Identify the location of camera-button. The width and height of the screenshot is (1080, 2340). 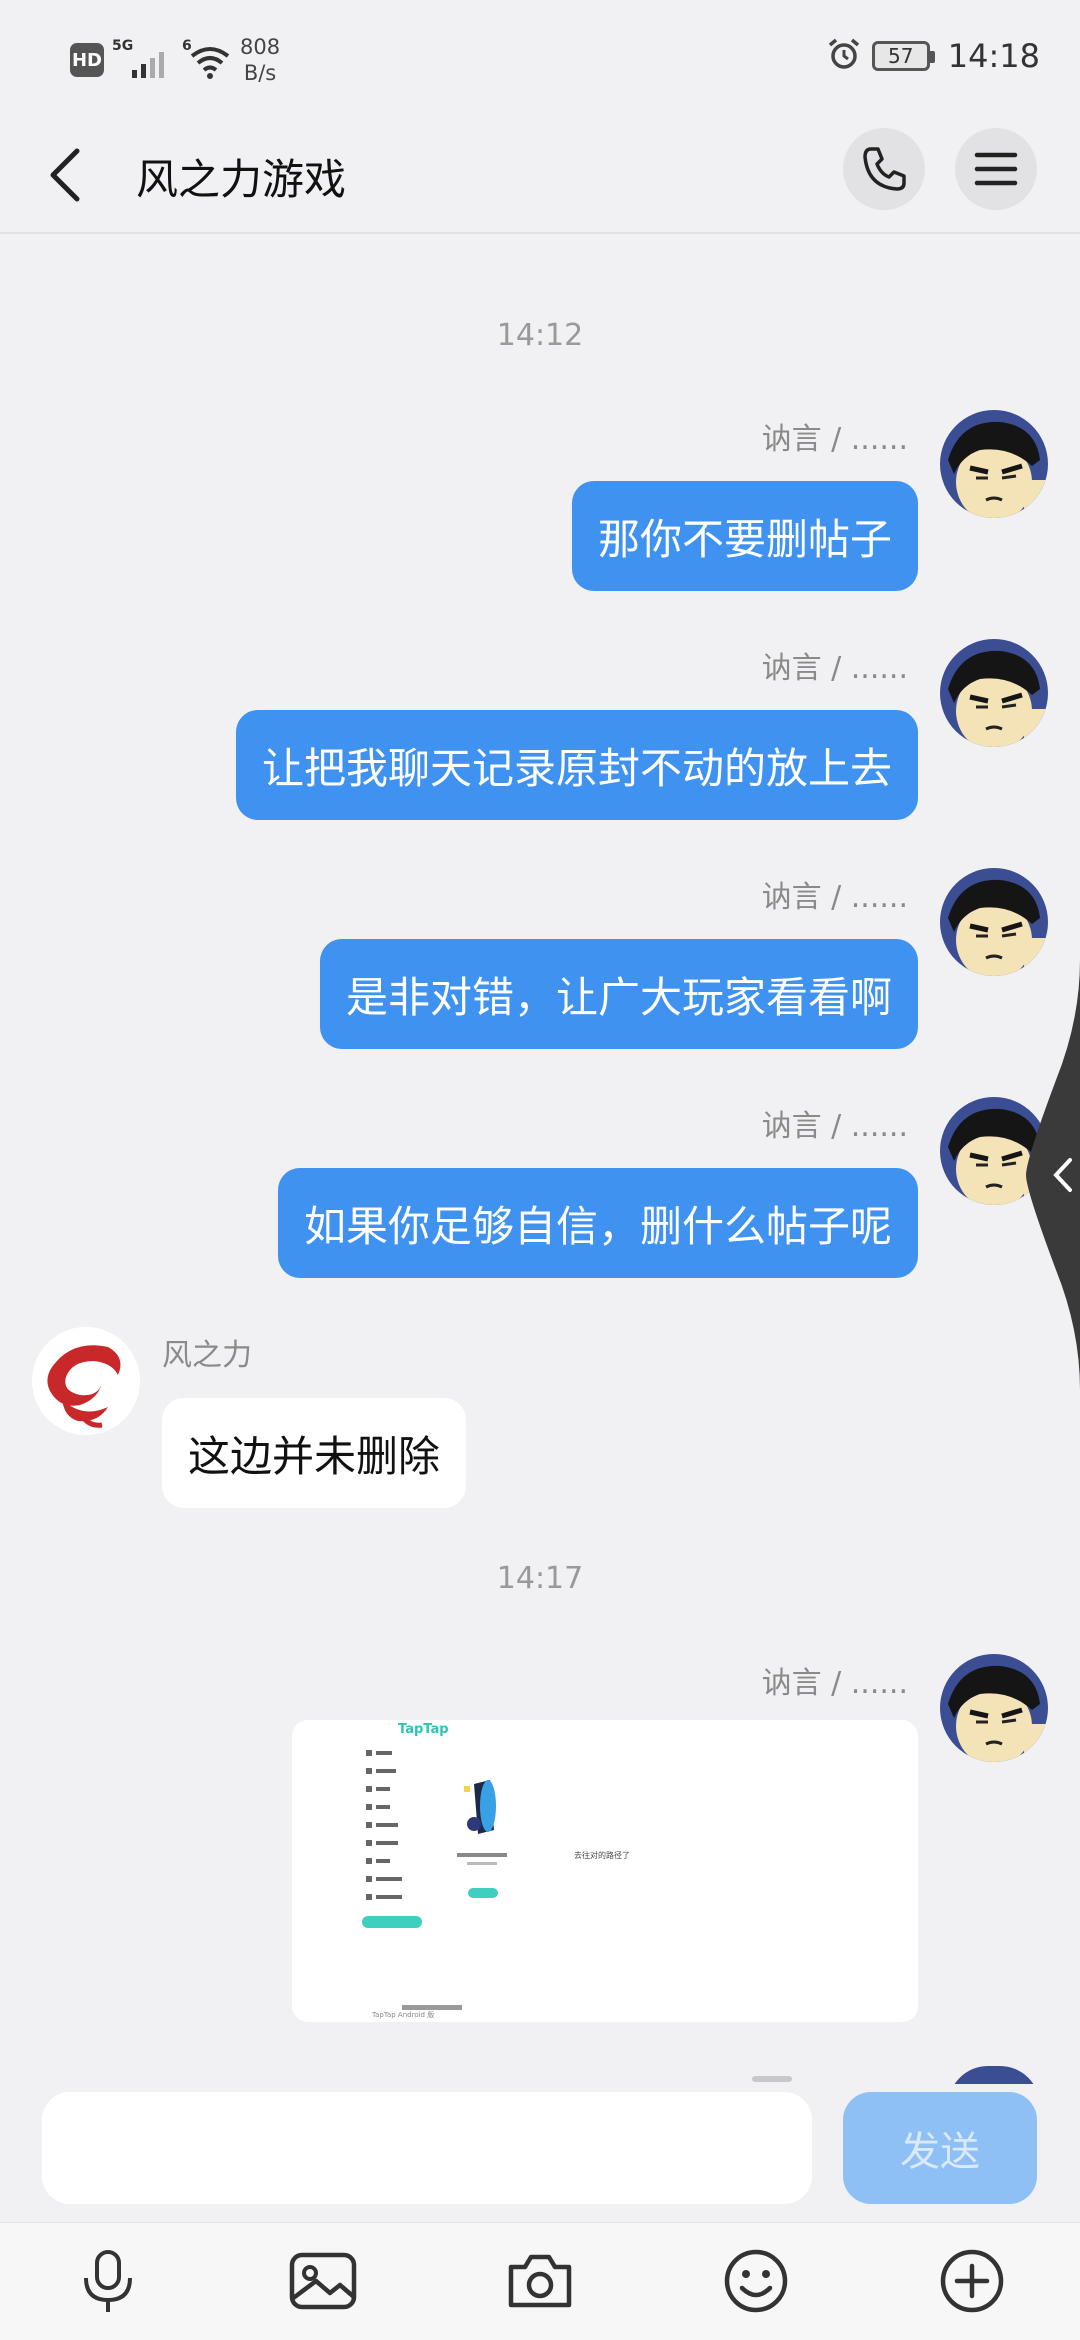
(540, 2281).